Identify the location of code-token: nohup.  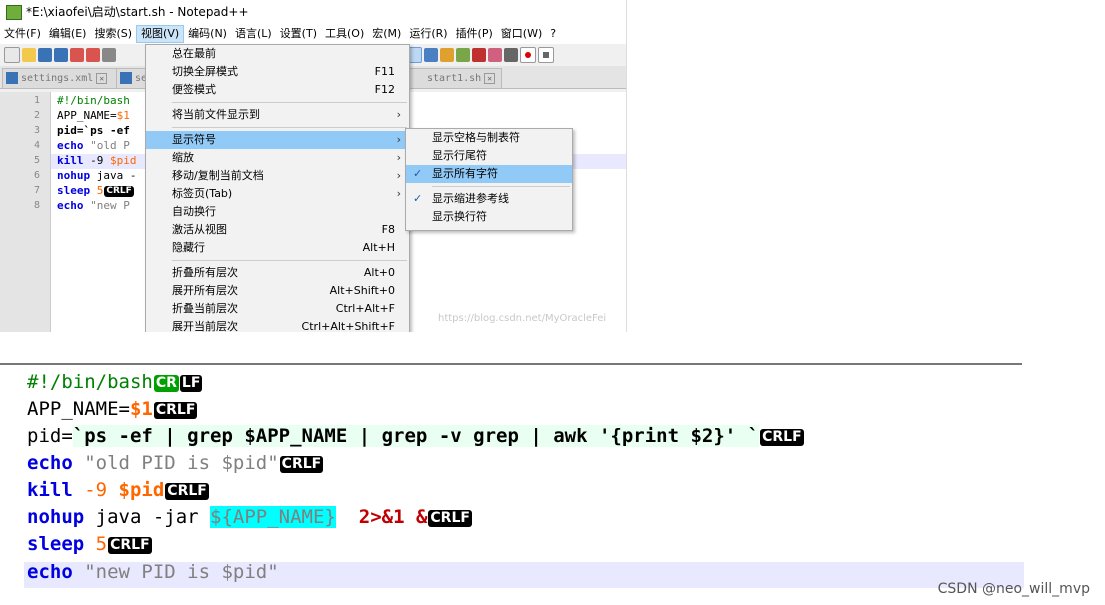
(74, 175).